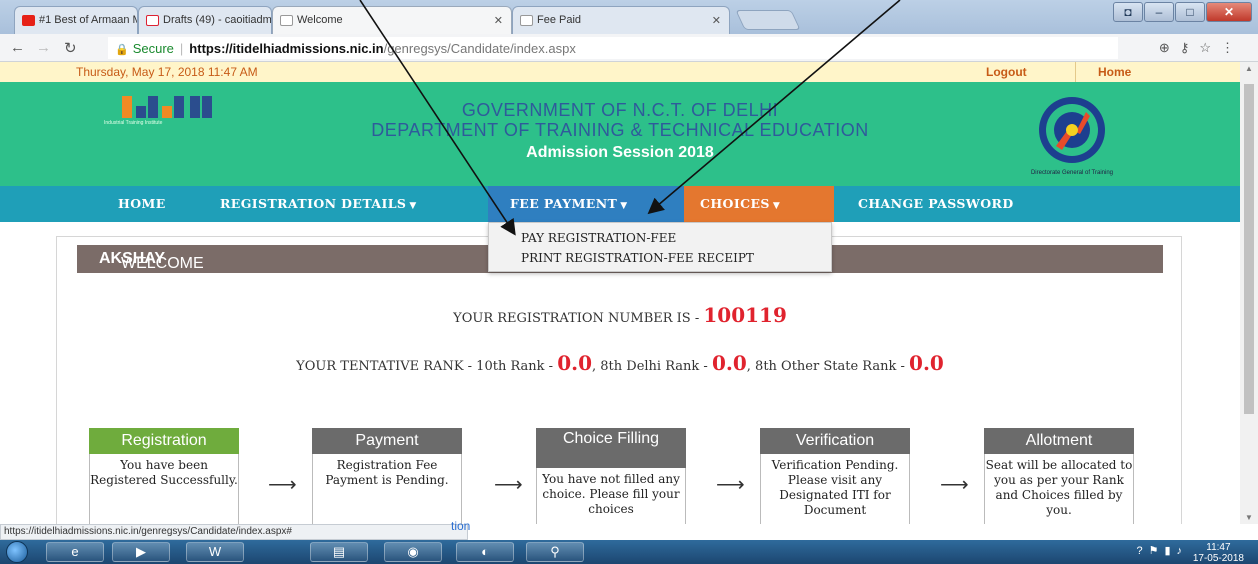 The height and width of the screenshot is (564, 1258). What do you see at coordinates (1128, 12) in the screenshot?
I see `restore-window-icon: ◘` at bounding box center [1128, 12].